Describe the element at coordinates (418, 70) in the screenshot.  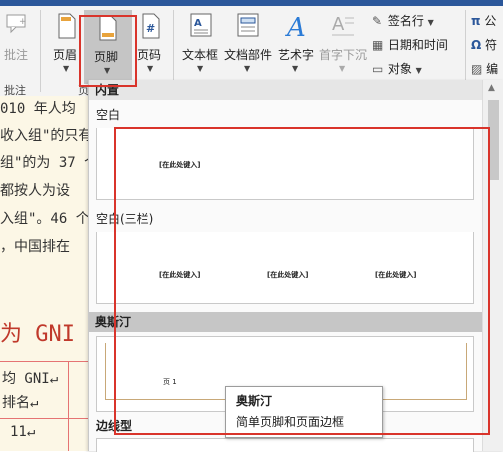
I see `object-dropdown-icon: ▼` at that location.